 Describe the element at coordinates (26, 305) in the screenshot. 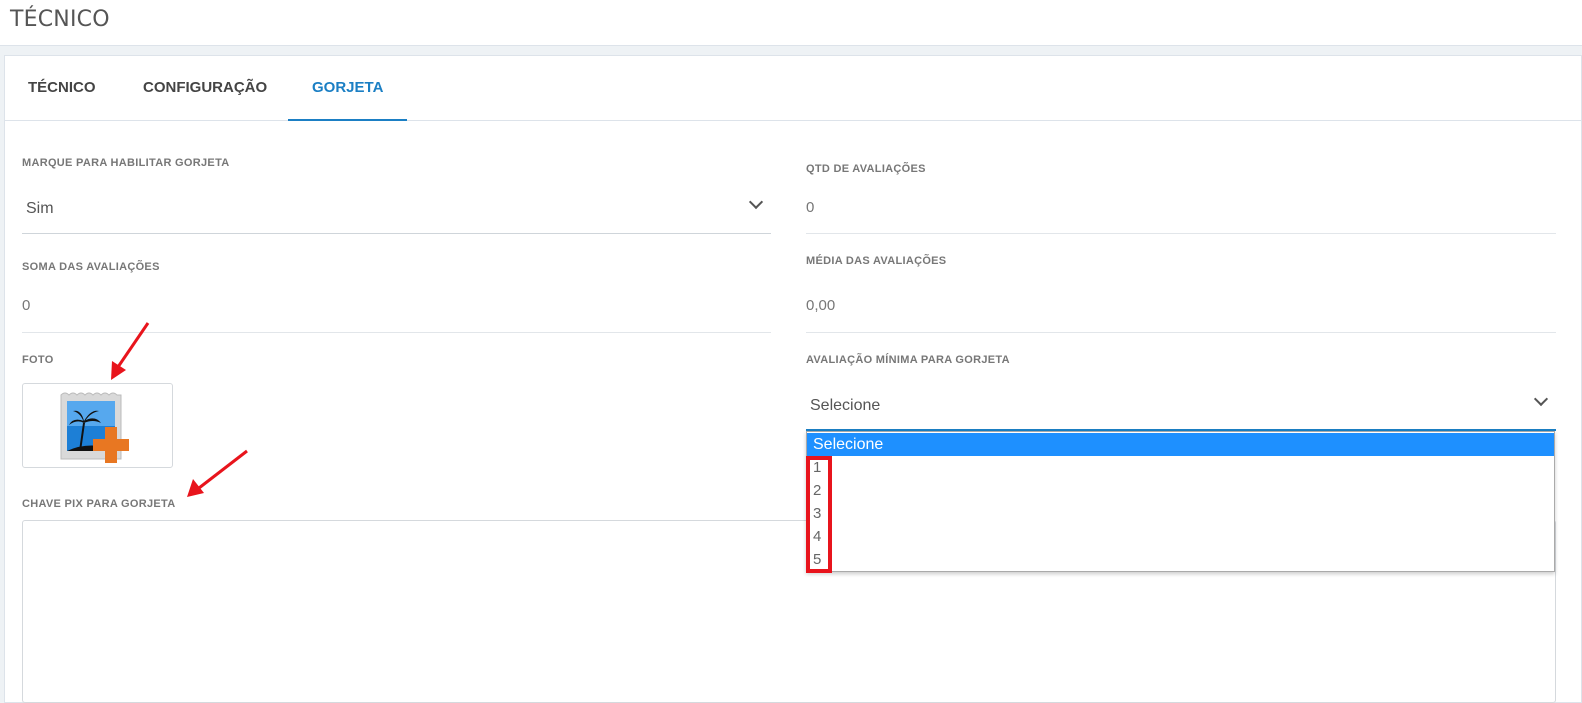

I see `soma-avaliacoes-value: 0` at that location.